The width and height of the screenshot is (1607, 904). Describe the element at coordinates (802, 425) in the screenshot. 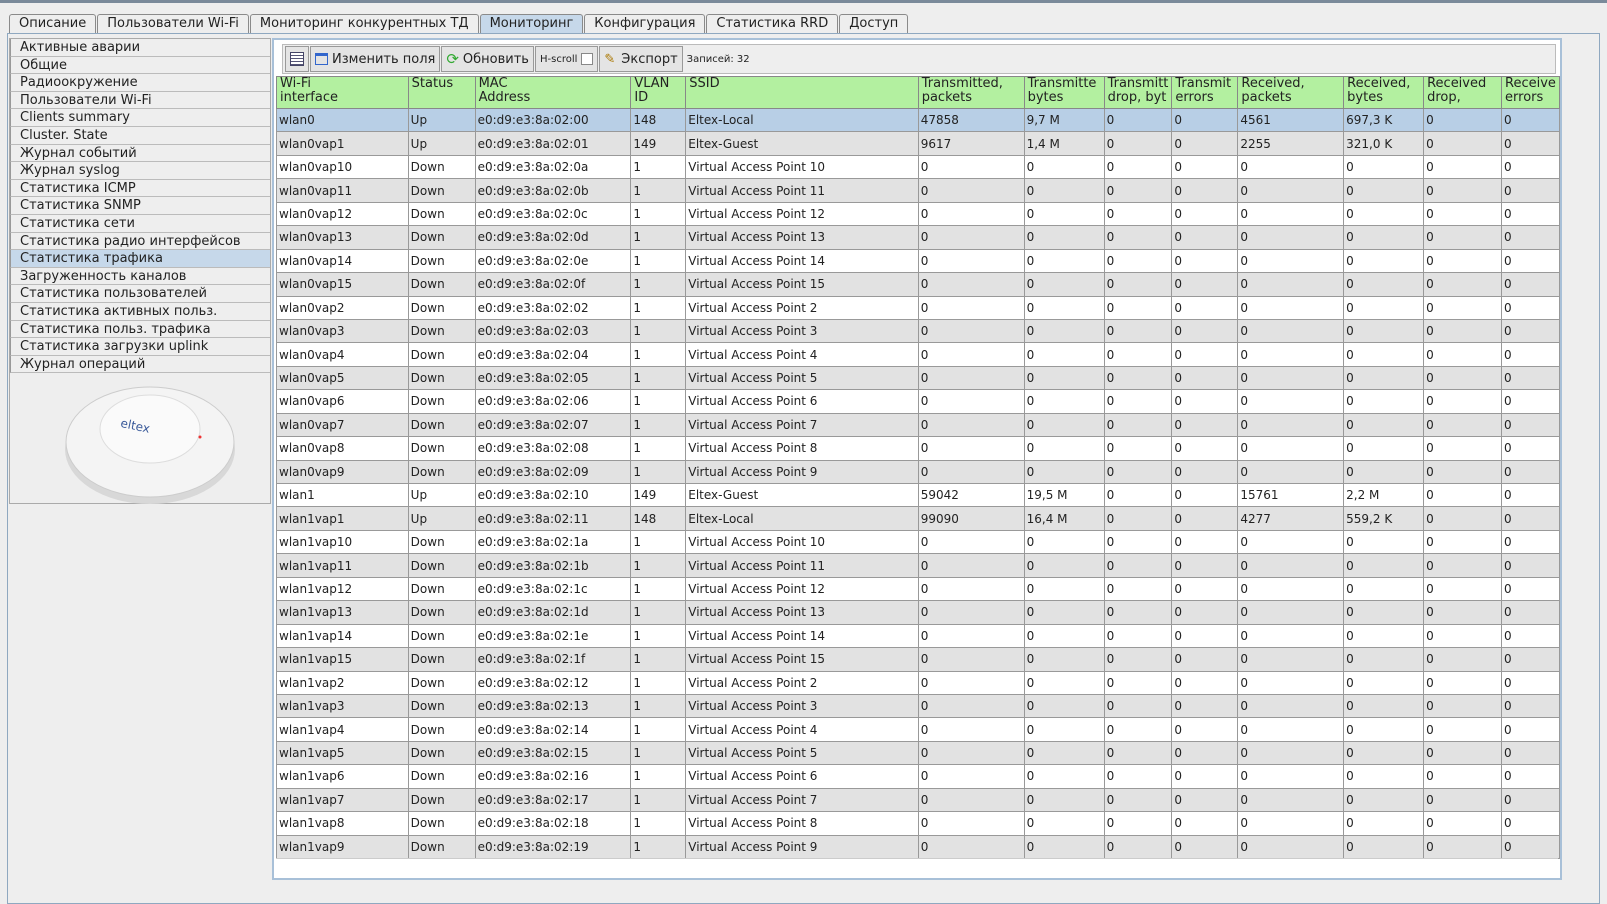

I see `table-cell: Virtual Access Point 7` at that location.